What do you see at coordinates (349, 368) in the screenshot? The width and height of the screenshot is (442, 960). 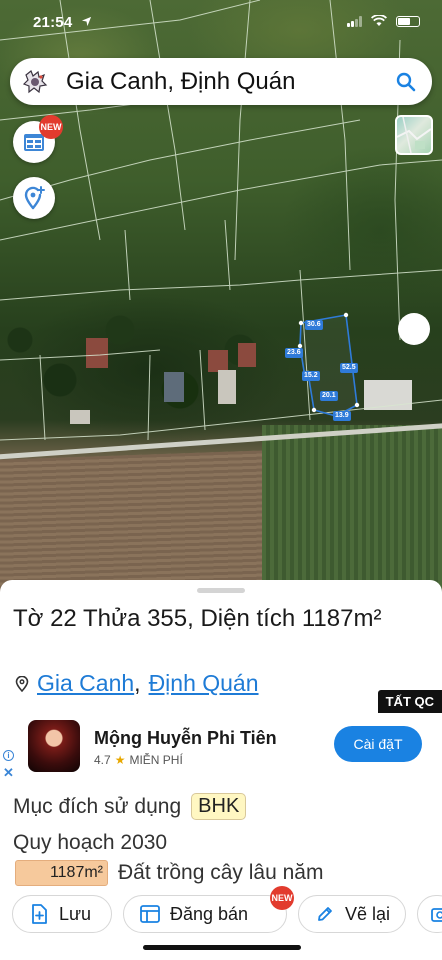 I see `dimension-label: 52.5` at bounding box center [349, 368].